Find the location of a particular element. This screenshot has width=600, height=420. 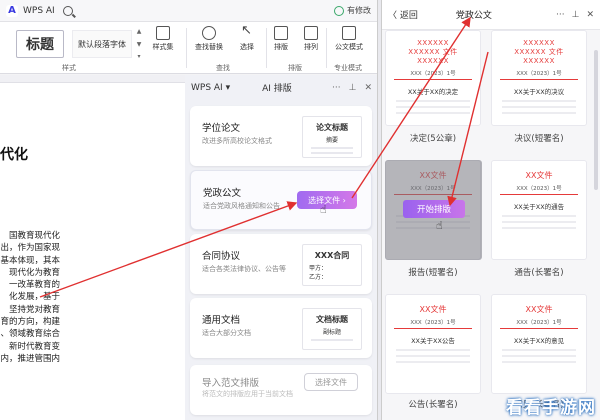

style-set-button: 样式集 is located at coordinates (163, 43).